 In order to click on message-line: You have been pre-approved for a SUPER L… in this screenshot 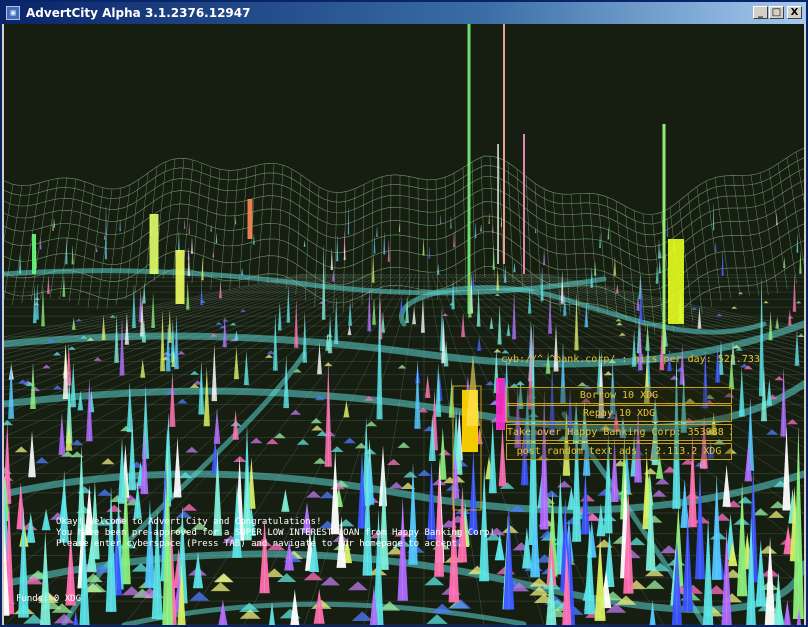, I will do `click(275, 533)`.